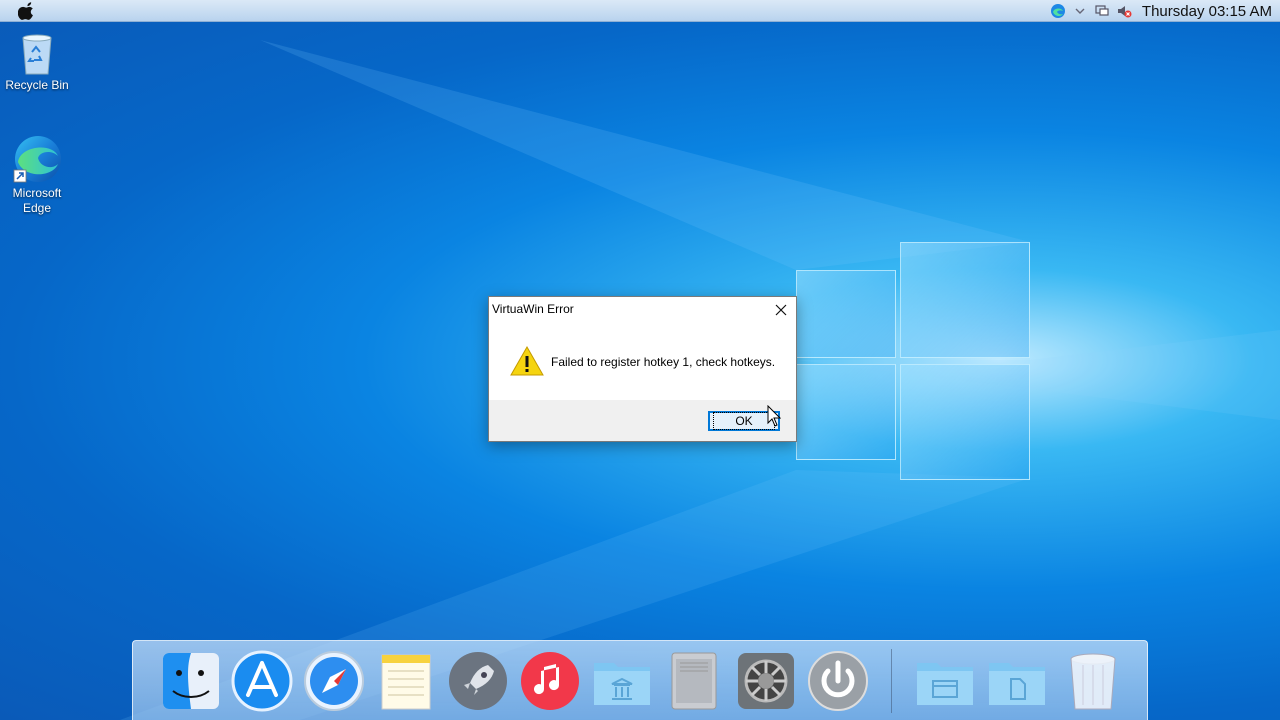 This screenshot has height=720, width=1280. What do you see at coordinates (1080, 11) in the screenshot?
I see `chevron-down-icon` at bounding box center [1080, 11].